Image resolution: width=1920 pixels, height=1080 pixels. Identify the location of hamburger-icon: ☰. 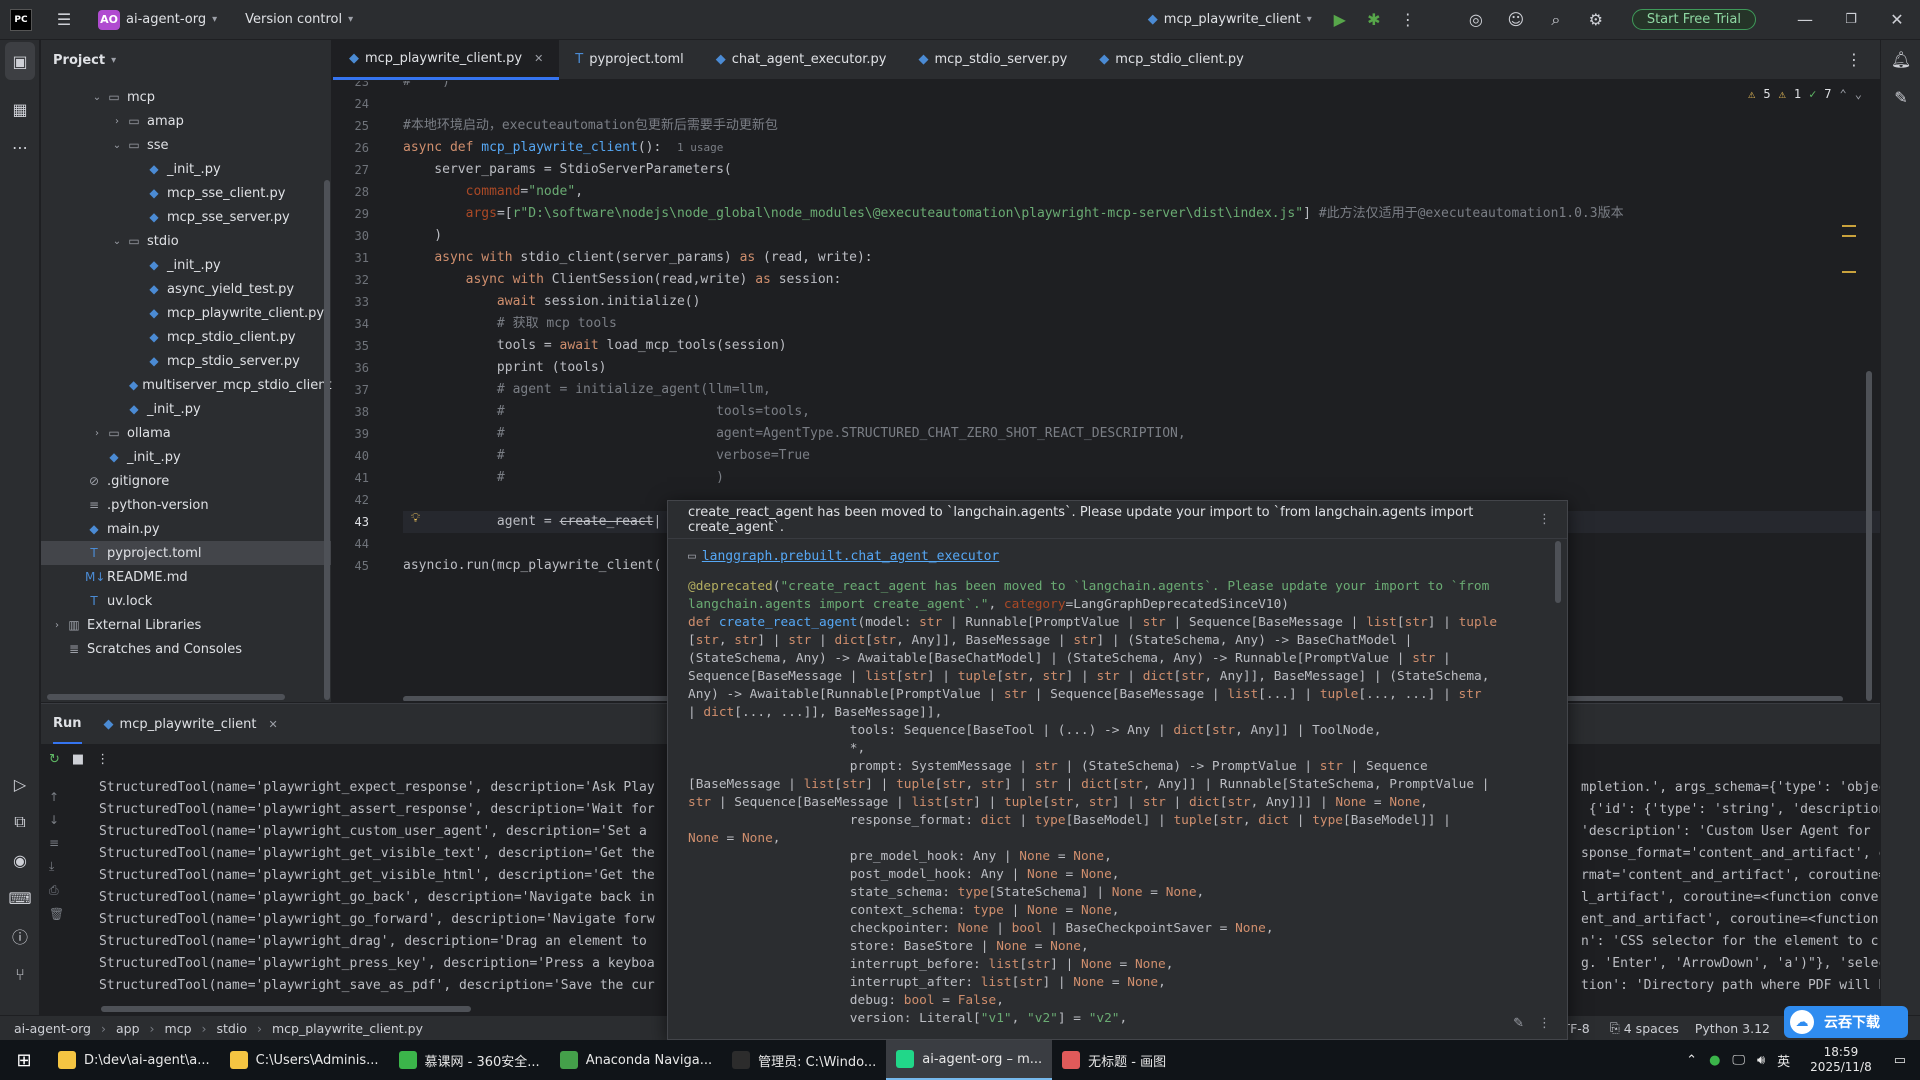
(64, 20).